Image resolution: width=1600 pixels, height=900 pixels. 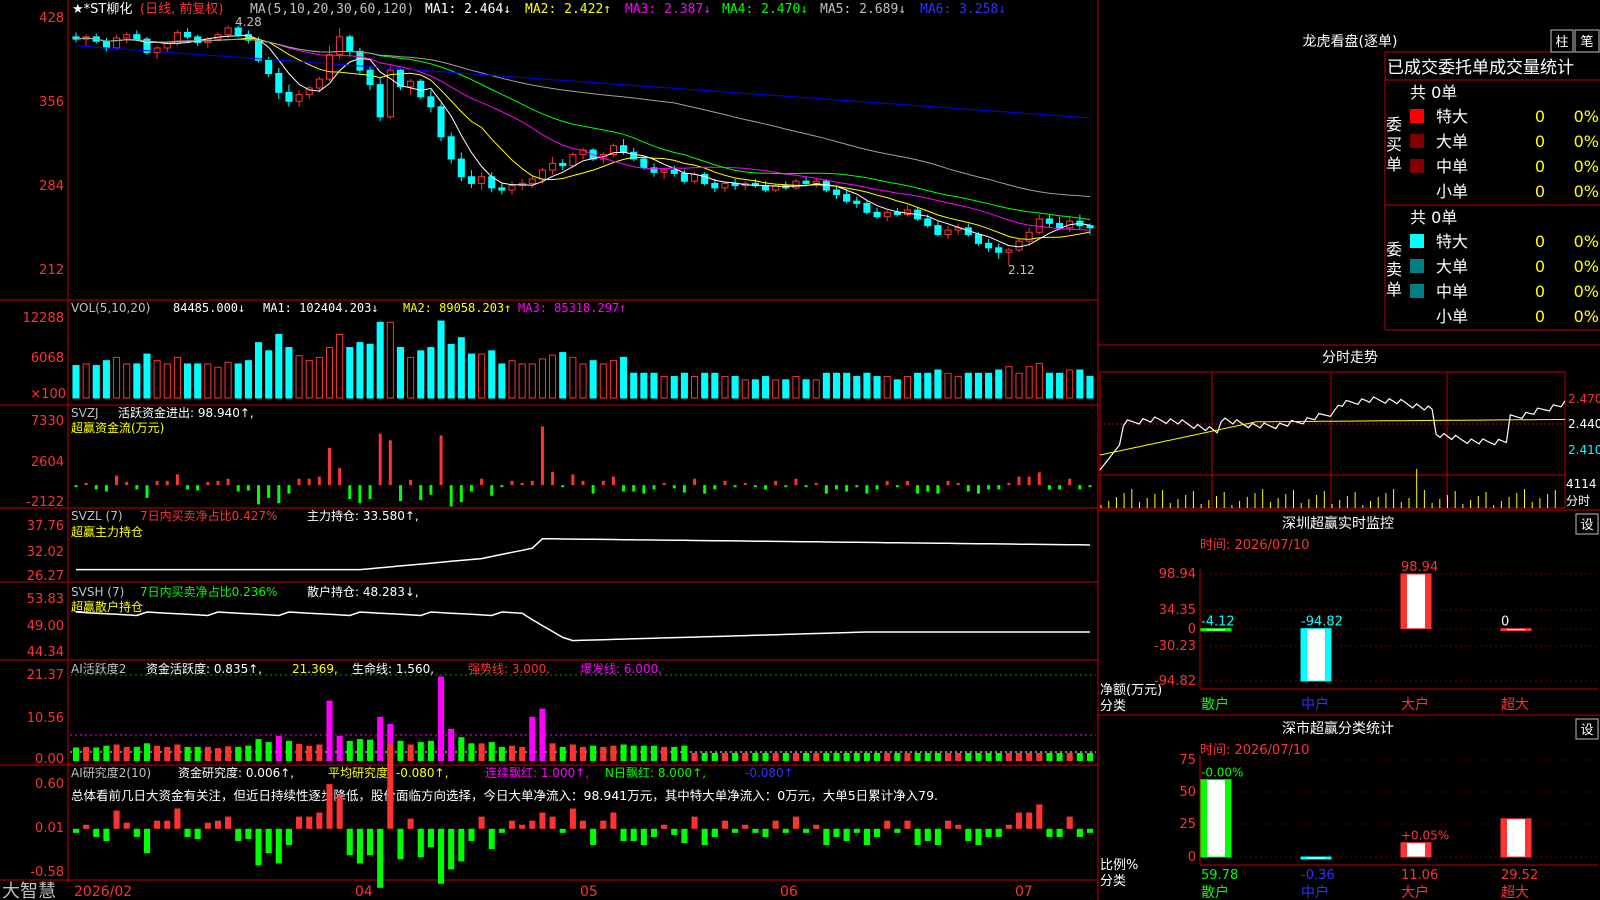 I want to click on ai-research-y-axis: 0.60 0.01 -0.58, so click(x=47, y=828).